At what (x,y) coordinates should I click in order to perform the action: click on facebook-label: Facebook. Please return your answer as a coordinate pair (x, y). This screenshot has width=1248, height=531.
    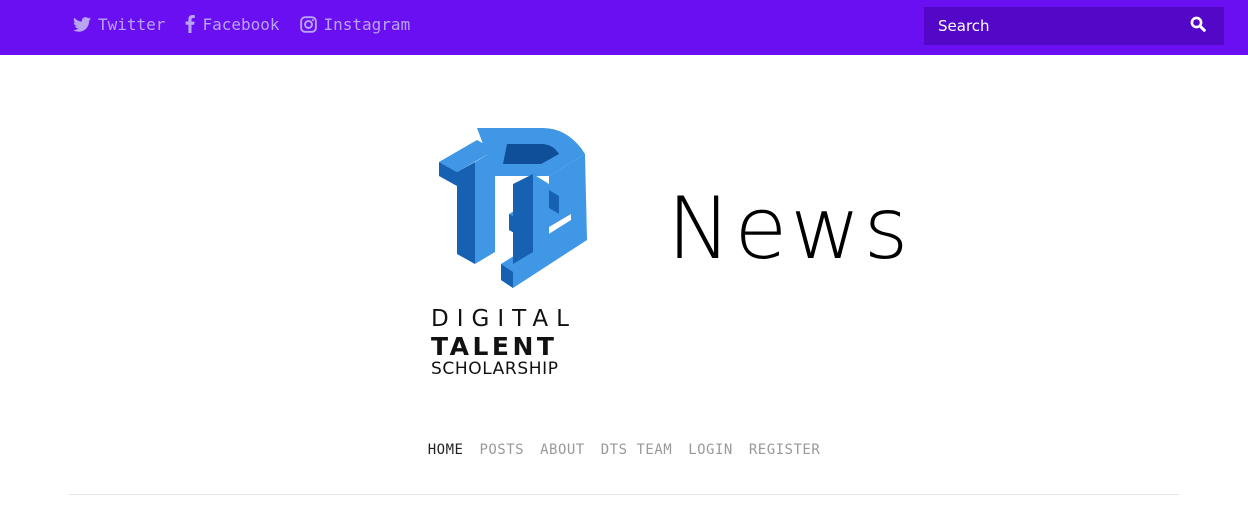
    Looking at the image, I should click on (241, 24).